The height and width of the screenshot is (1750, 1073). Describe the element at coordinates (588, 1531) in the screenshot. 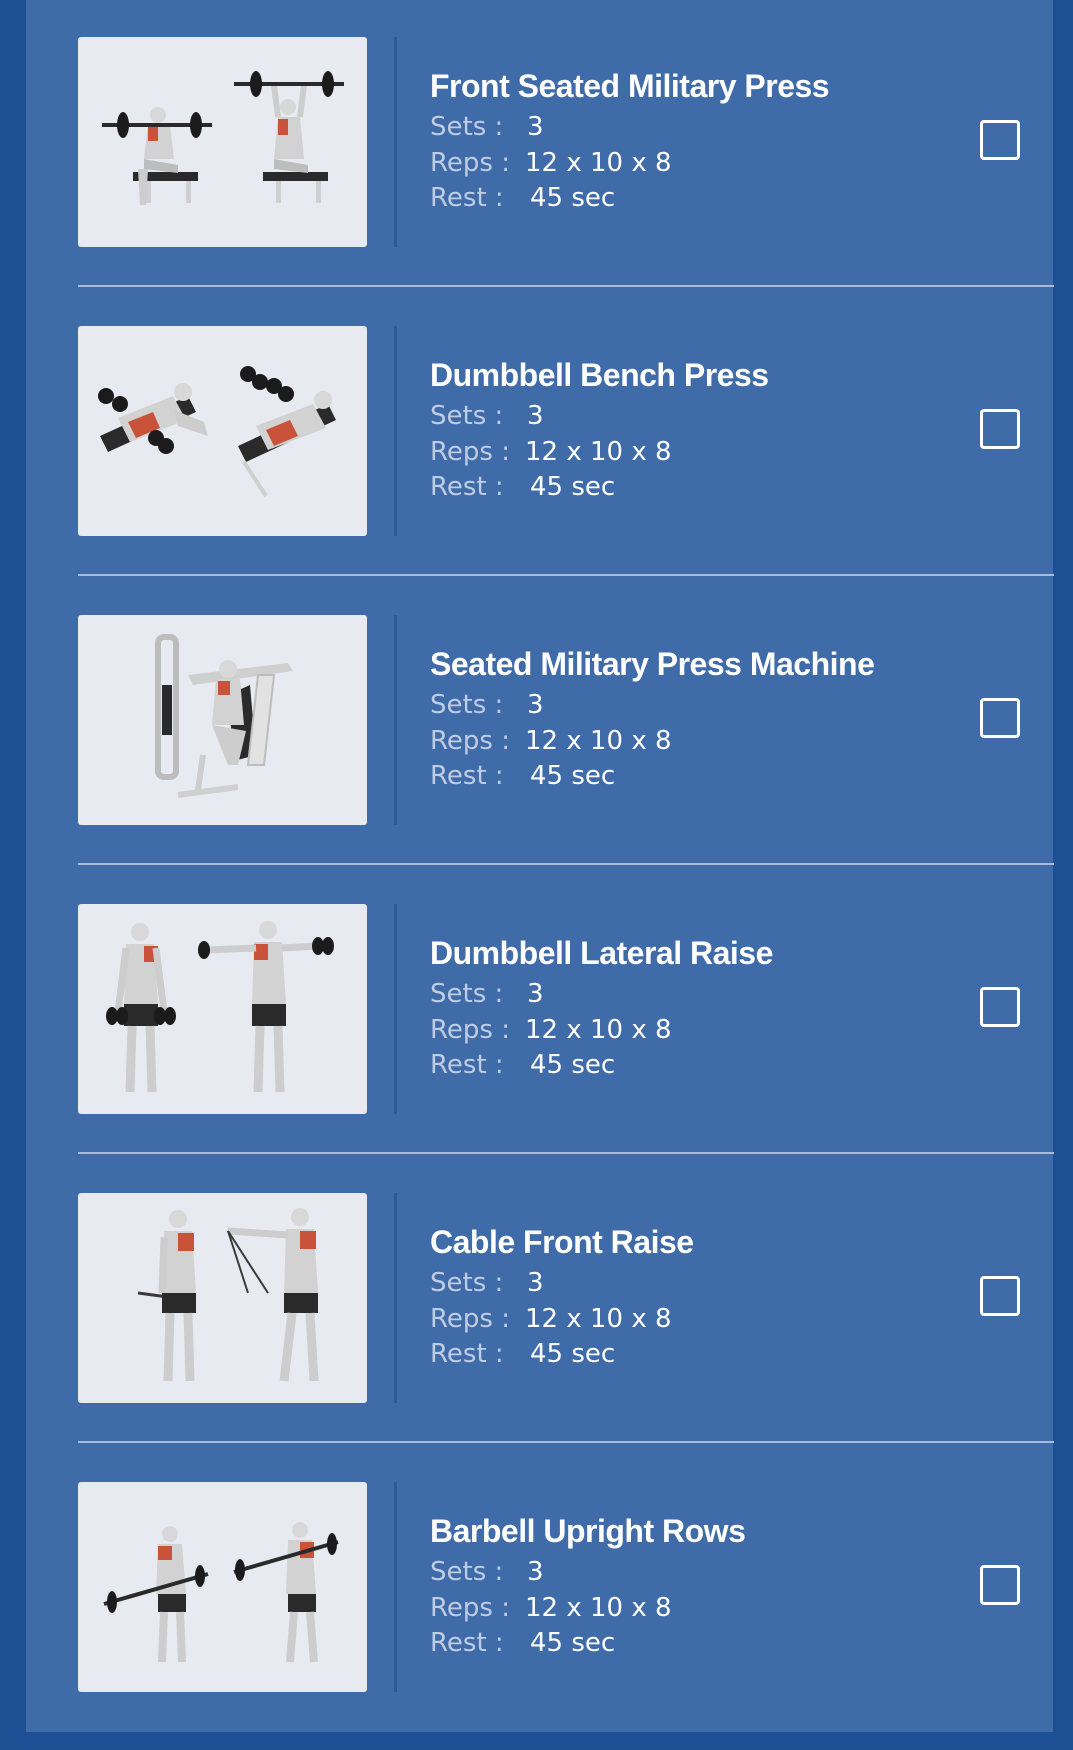

I see `exercise-name: Barbell Upright Rows` at that location.